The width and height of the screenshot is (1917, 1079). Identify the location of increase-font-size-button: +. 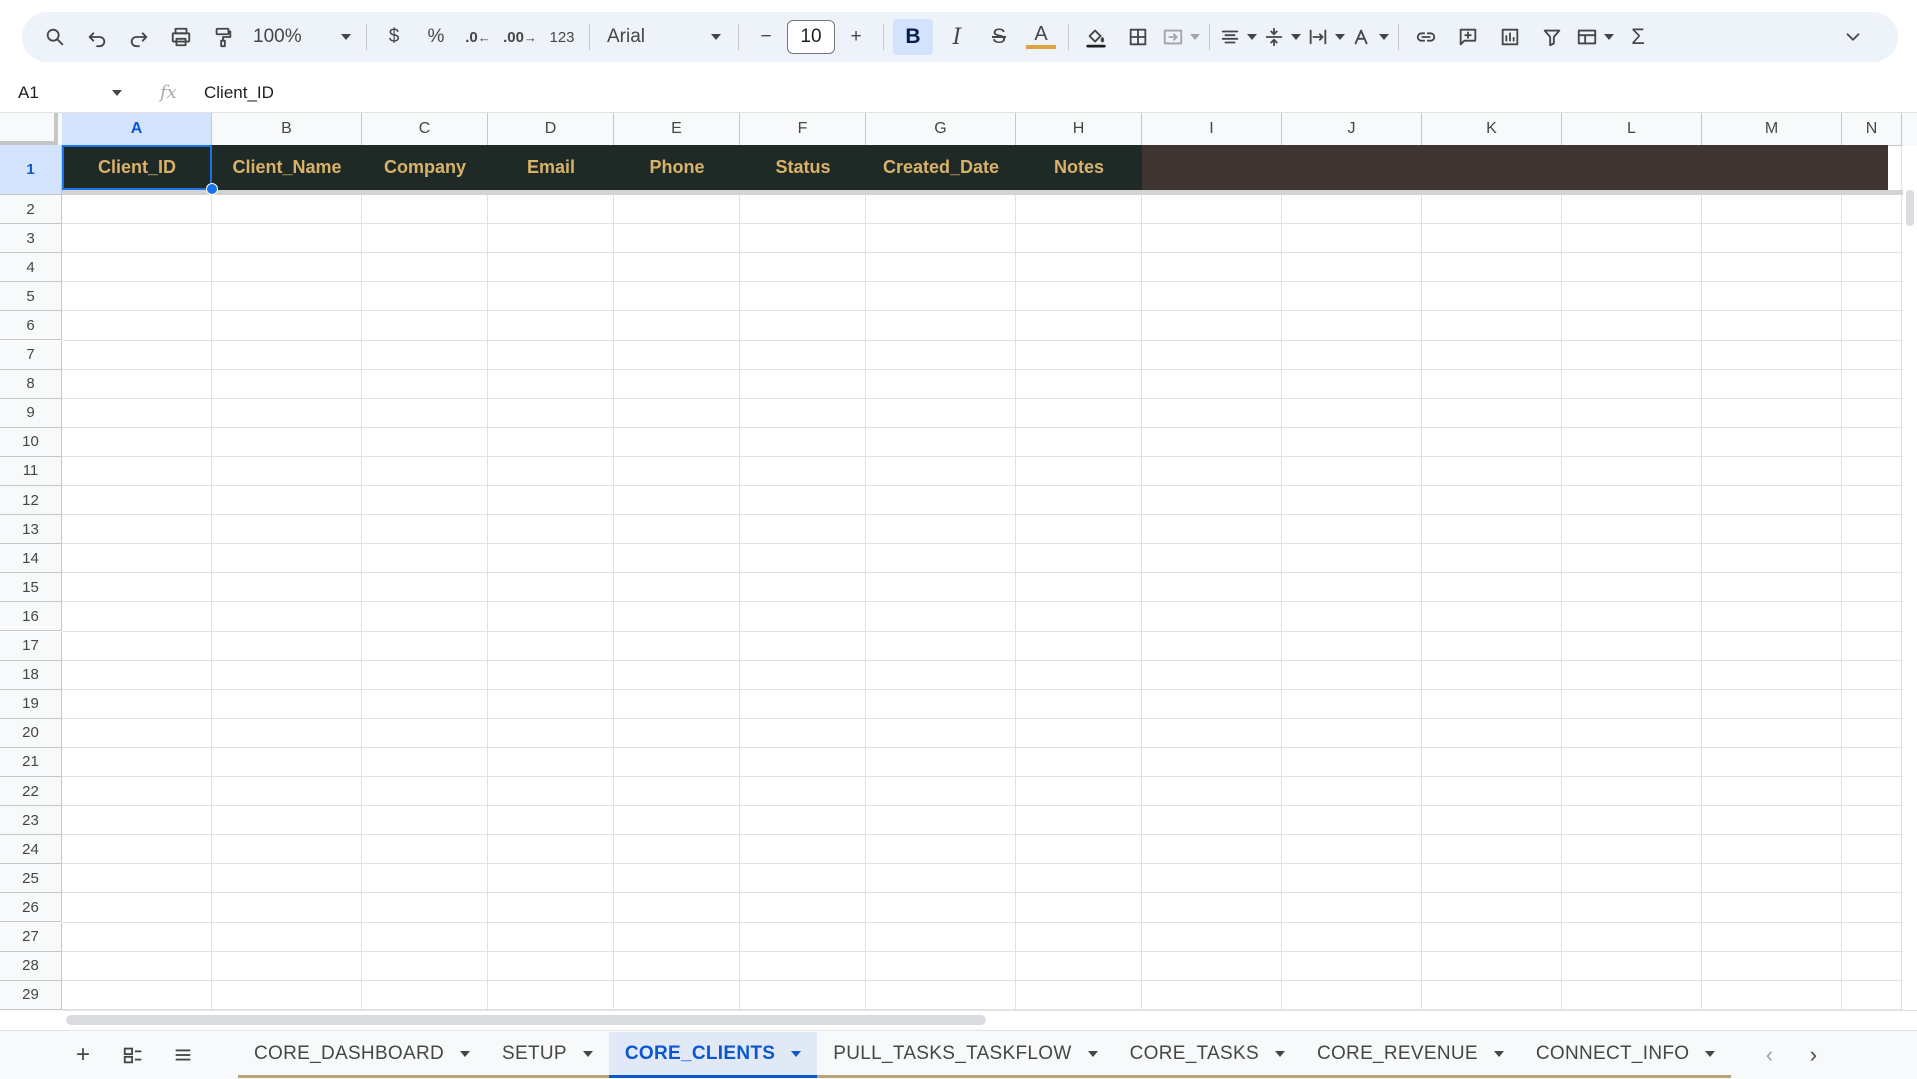
(856, 37).